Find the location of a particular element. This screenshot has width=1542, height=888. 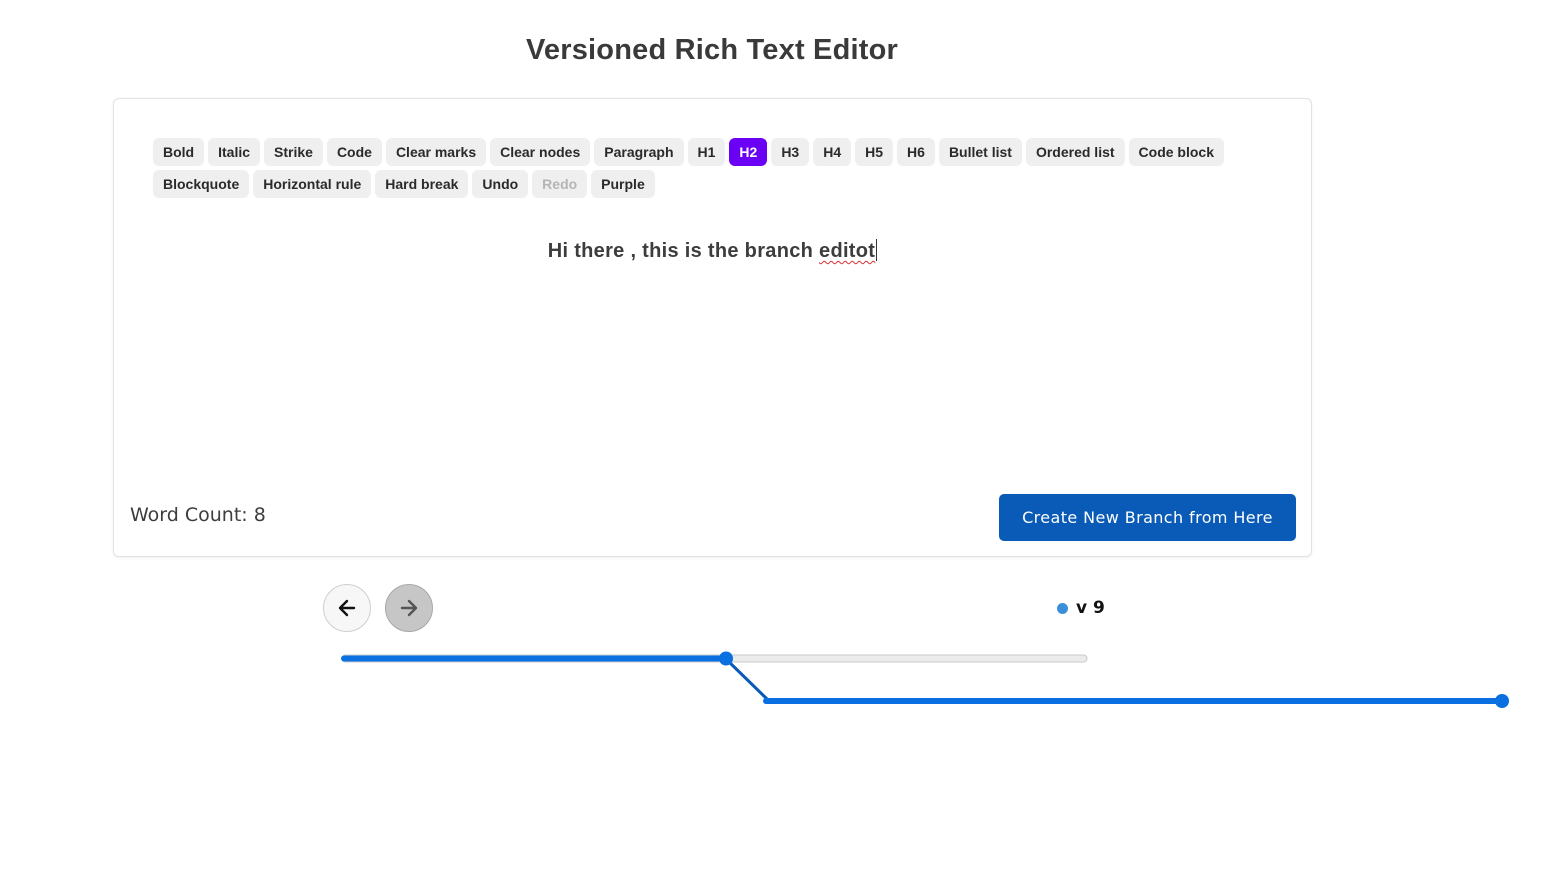

branch-connector is located at coordinates (747, 679).